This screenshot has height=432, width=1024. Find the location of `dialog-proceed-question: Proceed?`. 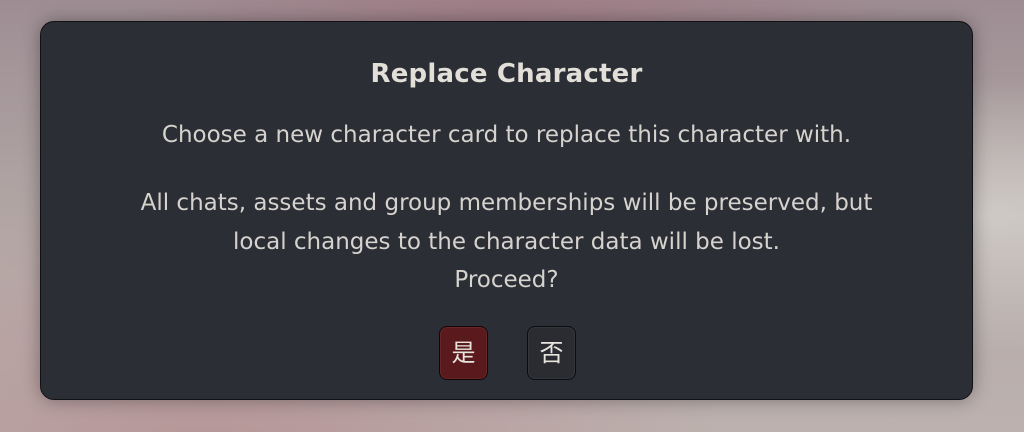

dialog-proceed-question: Proceed? is located at coordinates (506, 280).